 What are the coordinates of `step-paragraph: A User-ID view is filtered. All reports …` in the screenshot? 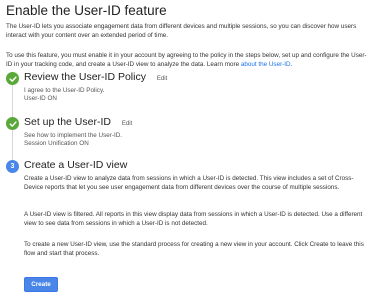 It's located at (193, 219).